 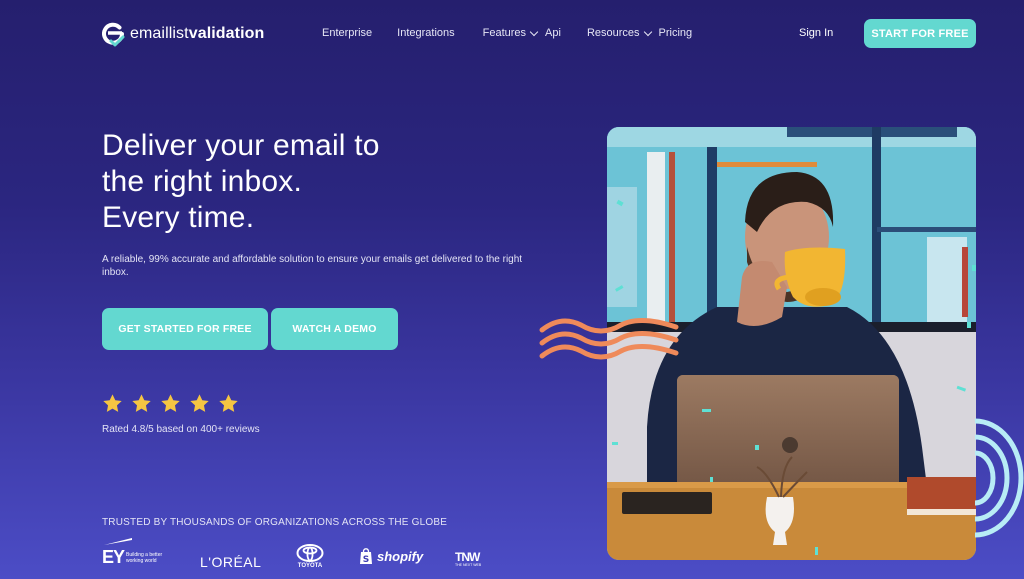 What do you see at coordinates (676, 33) in the screenshot?
I see `nav-link-pricing: Pricing` at bounding box center [676, 33].